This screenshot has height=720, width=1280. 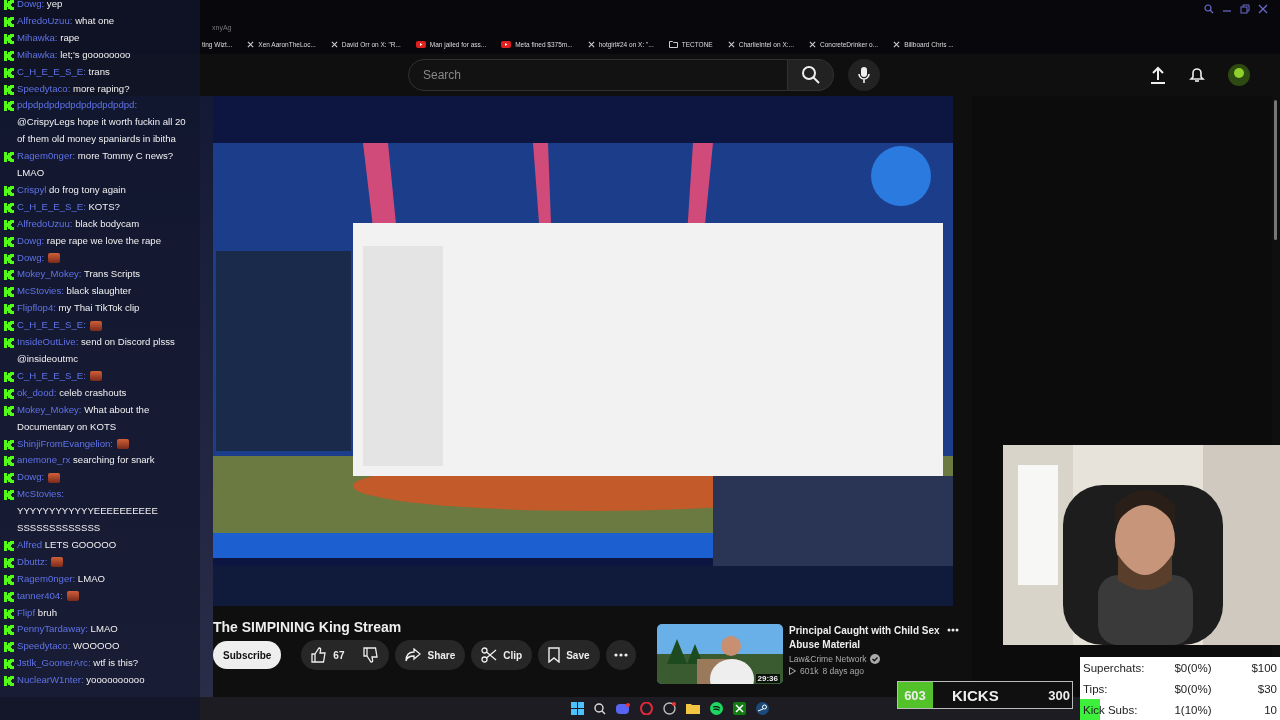 I want to click on chat-message: PennyTardaway: LMAO, so click(x=68, y=629).